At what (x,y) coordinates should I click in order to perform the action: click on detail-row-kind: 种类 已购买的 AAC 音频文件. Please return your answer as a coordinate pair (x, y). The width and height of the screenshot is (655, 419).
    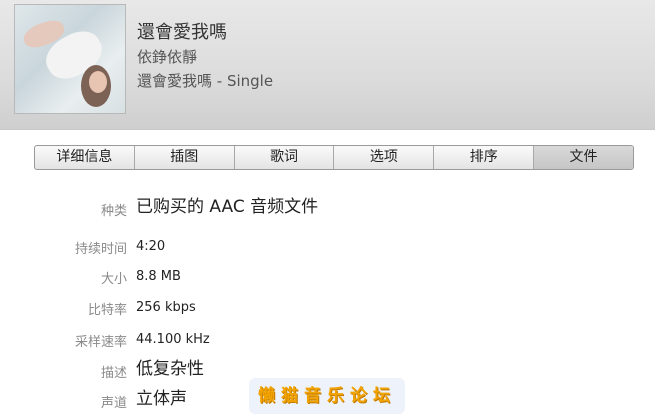
    Looking at the image, I should click on (327, 208).